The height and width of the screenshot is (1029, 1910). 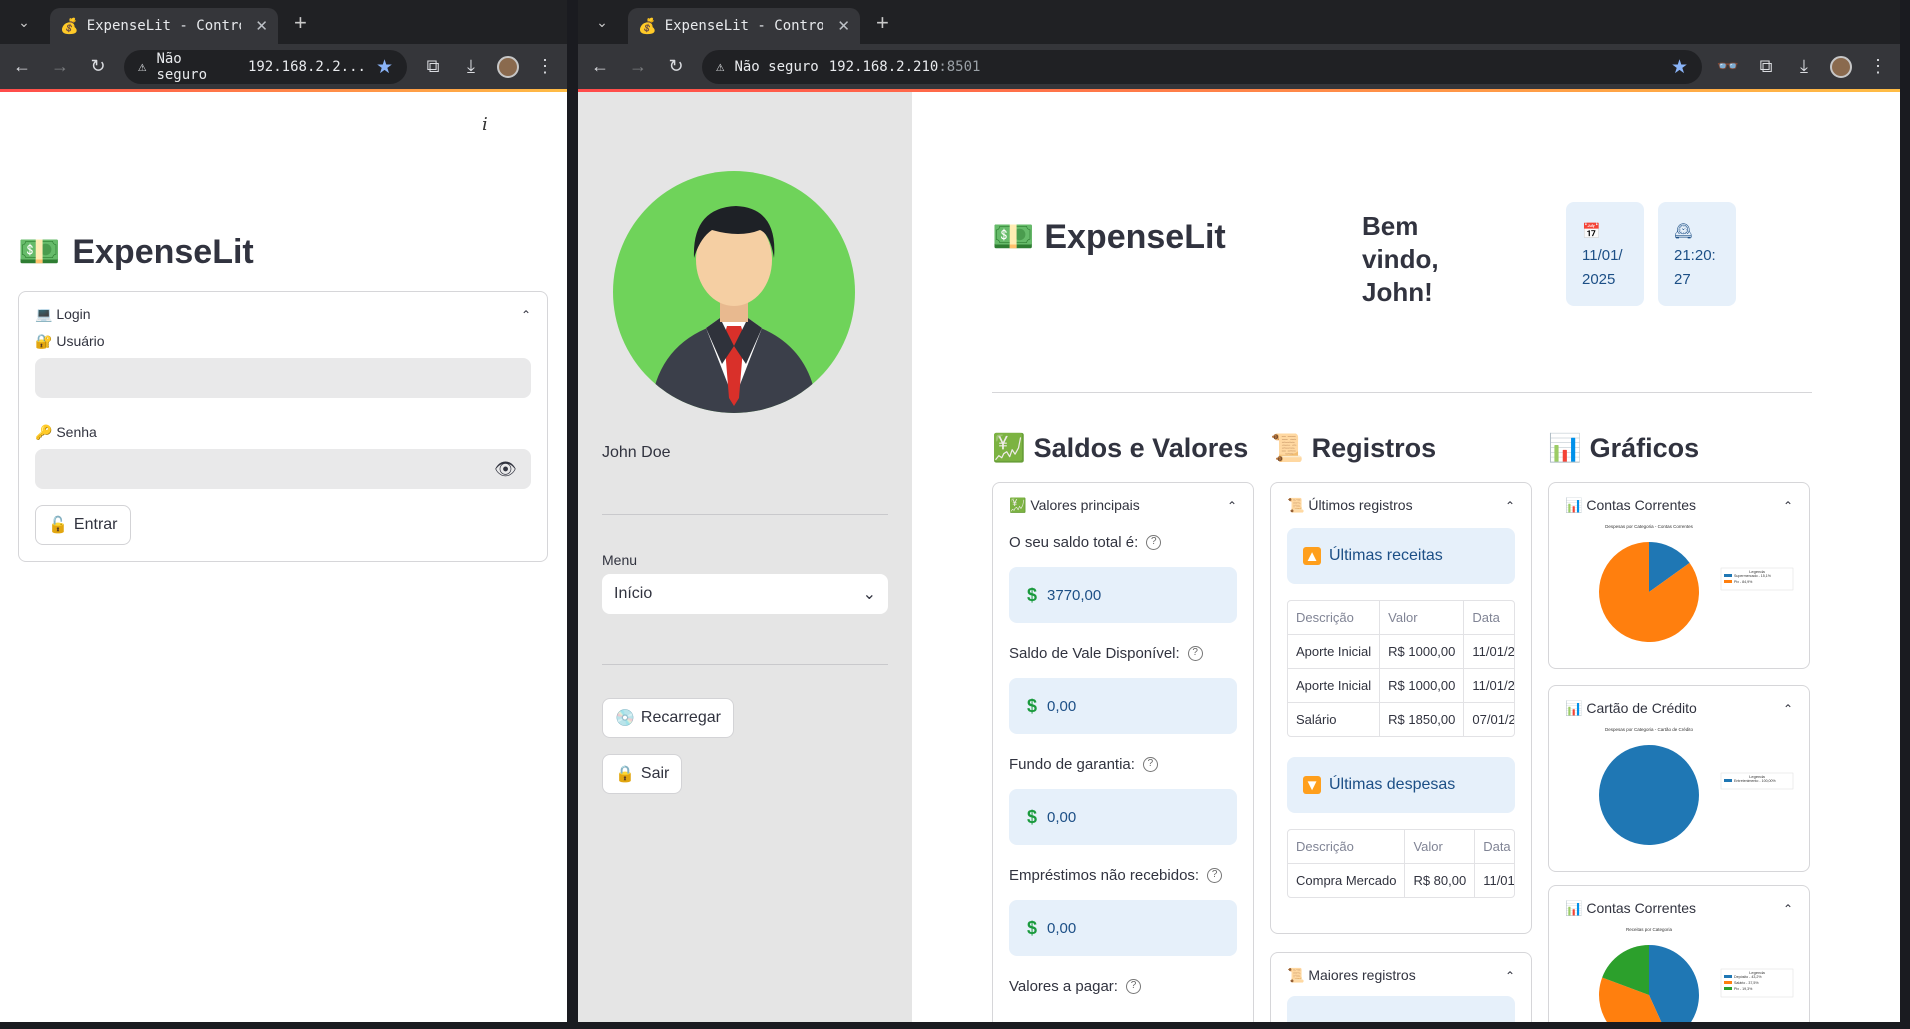 I want to click on largest-records-header: 📜 Maiores registros ⌃, so click(x=1401, y=968).